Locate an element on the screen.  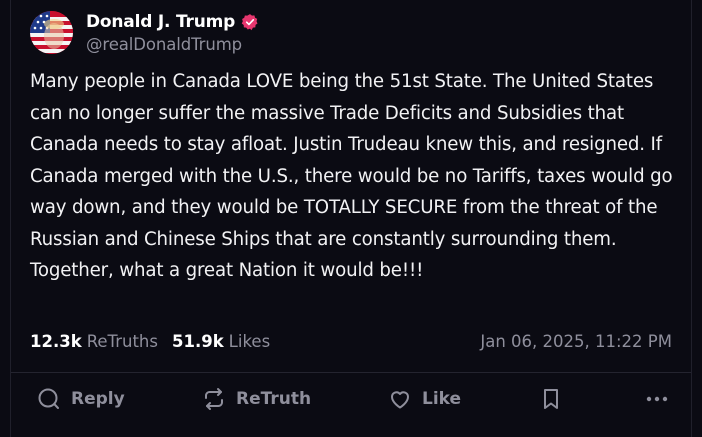
retruth-button: ReTruth is located at coordinates (256, 399).